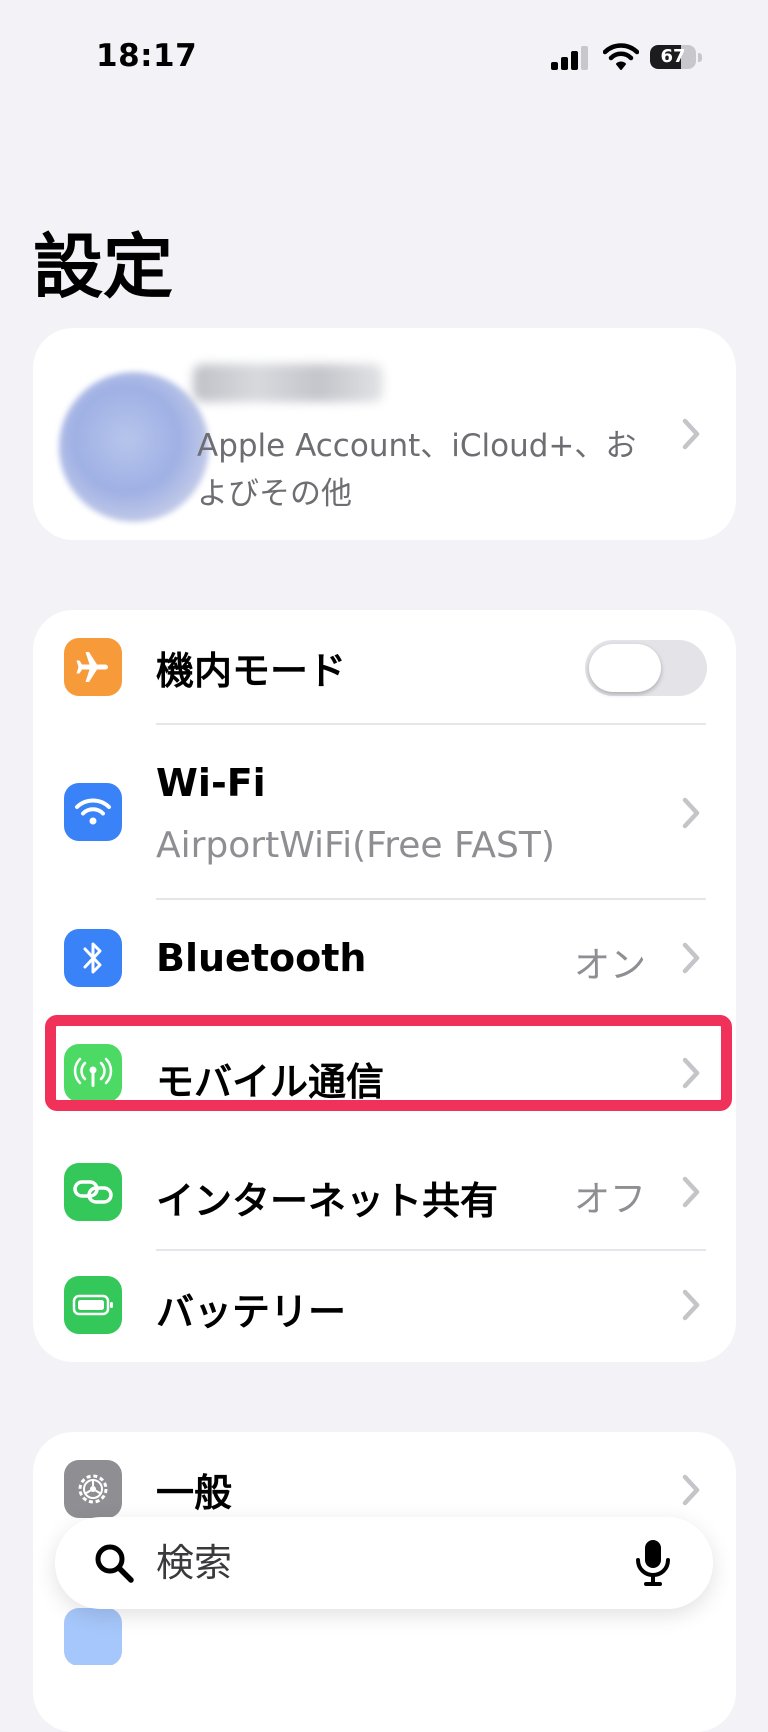 The height and width of the screenshot is (1732, 768). What do you see at coordinates (93, 1489) in the screenshot?
I see `gear-icon` at bounding box center [93, 1489].